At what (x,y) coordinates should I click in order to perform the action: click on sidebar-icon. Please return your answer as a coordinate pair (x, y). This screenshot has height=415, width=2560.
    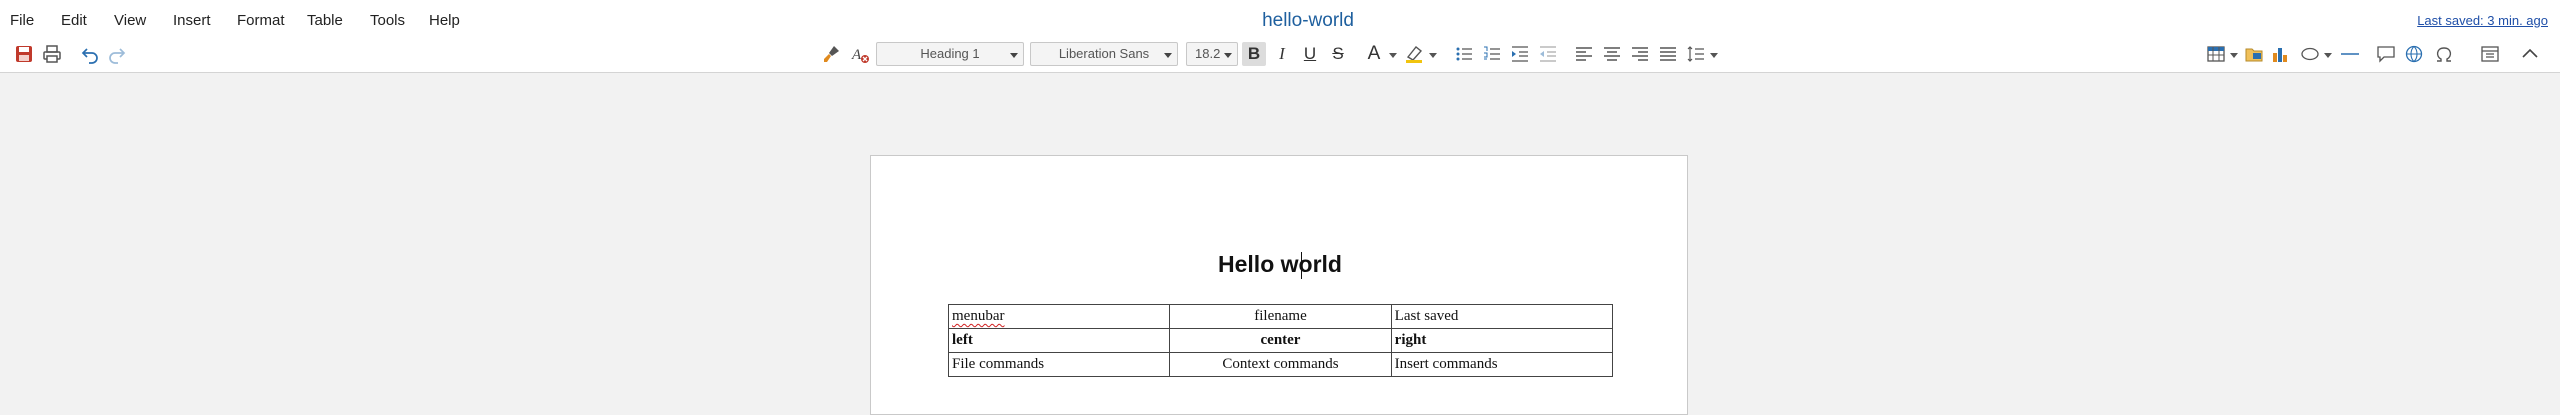
    Looking at the image, I should click on (2490, 54).